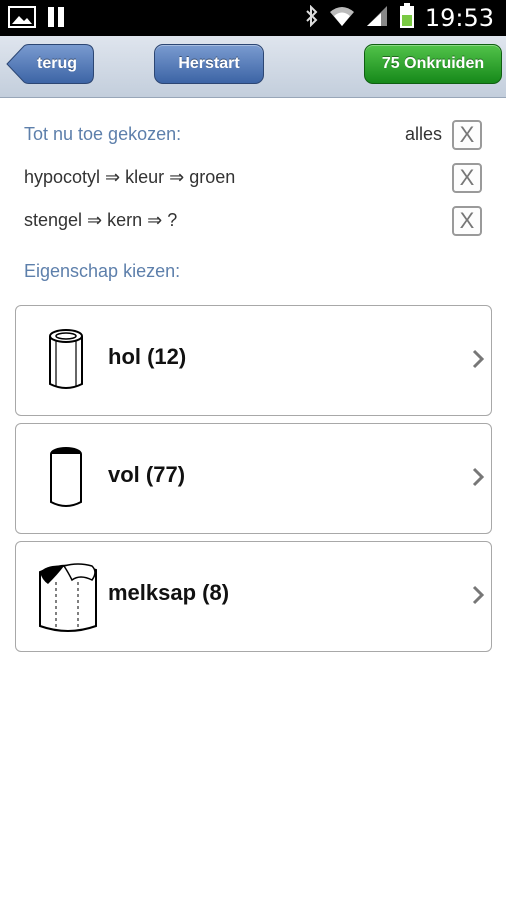  Describe the element at coordinates (253, 18) in the screenshot. I see `status-bar: 19:53` at that location.